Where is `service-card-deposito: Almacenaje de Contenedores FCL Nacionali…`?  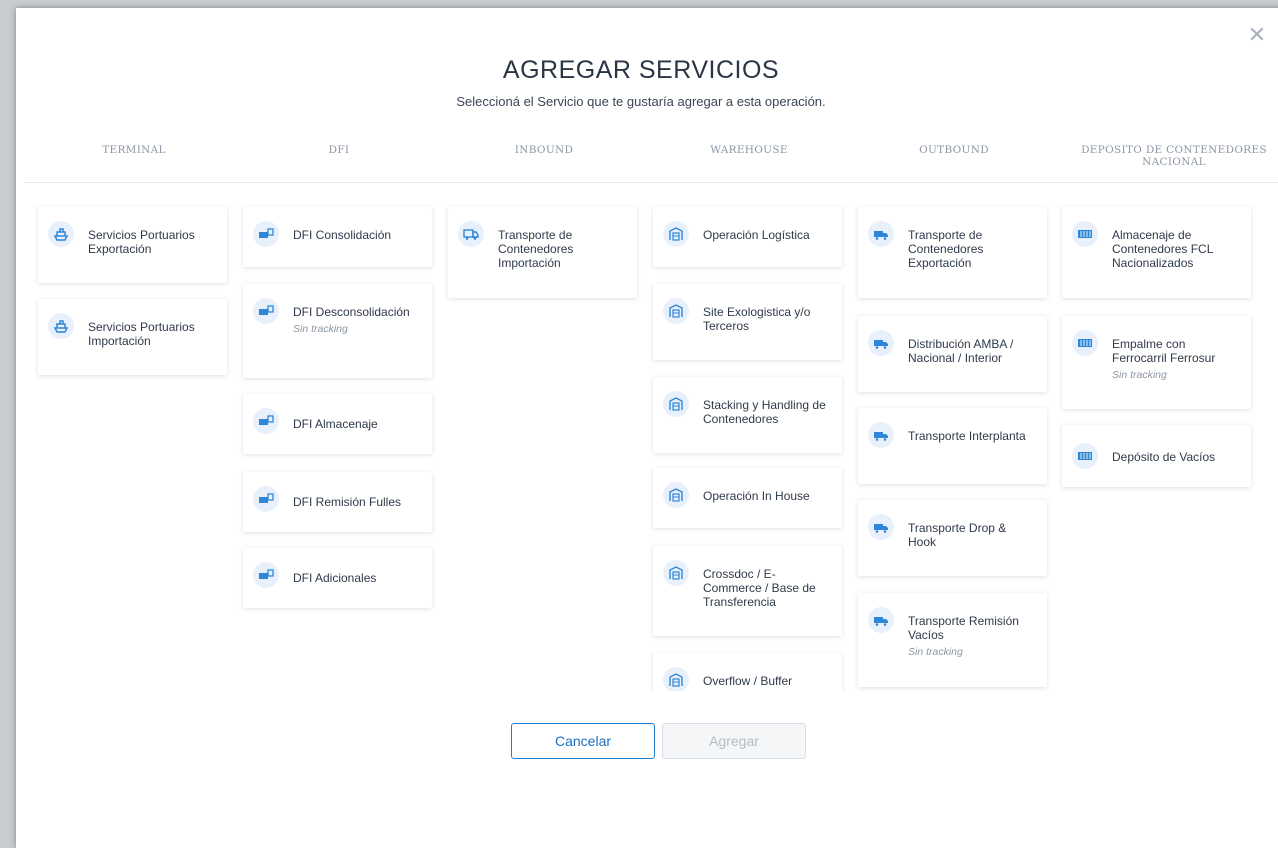
service-card-deposito: Almacenaje de Contenedores FCL Nacionali… is located at coordinates (1156, 252).